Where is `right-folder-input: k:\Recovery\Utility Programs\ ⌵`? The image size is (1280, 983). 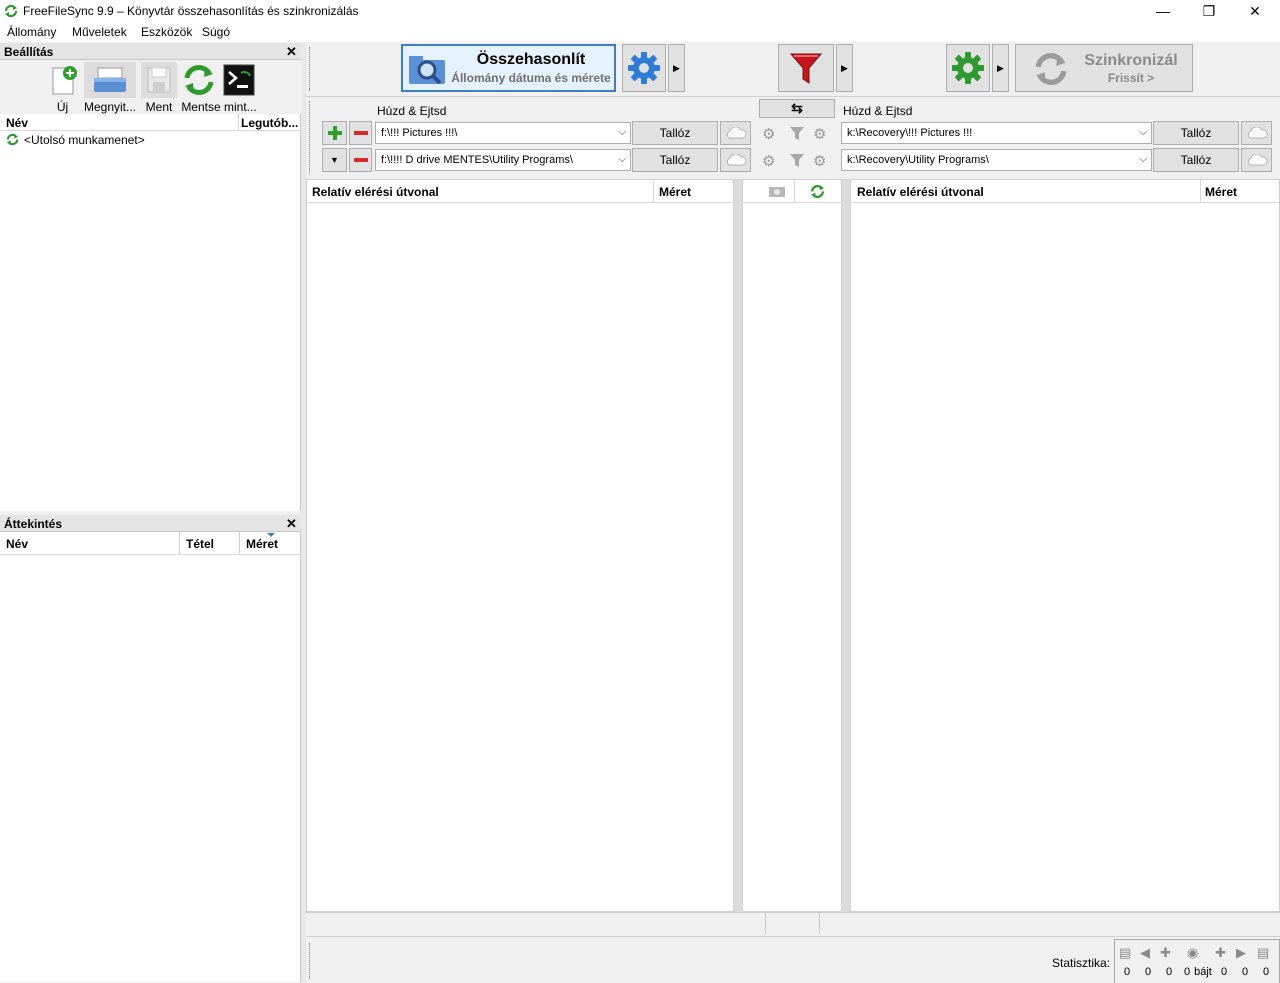
right-folder-input: k:\Recovery\Utility Programs\ ⌵ is located at coordinates (996, 160).